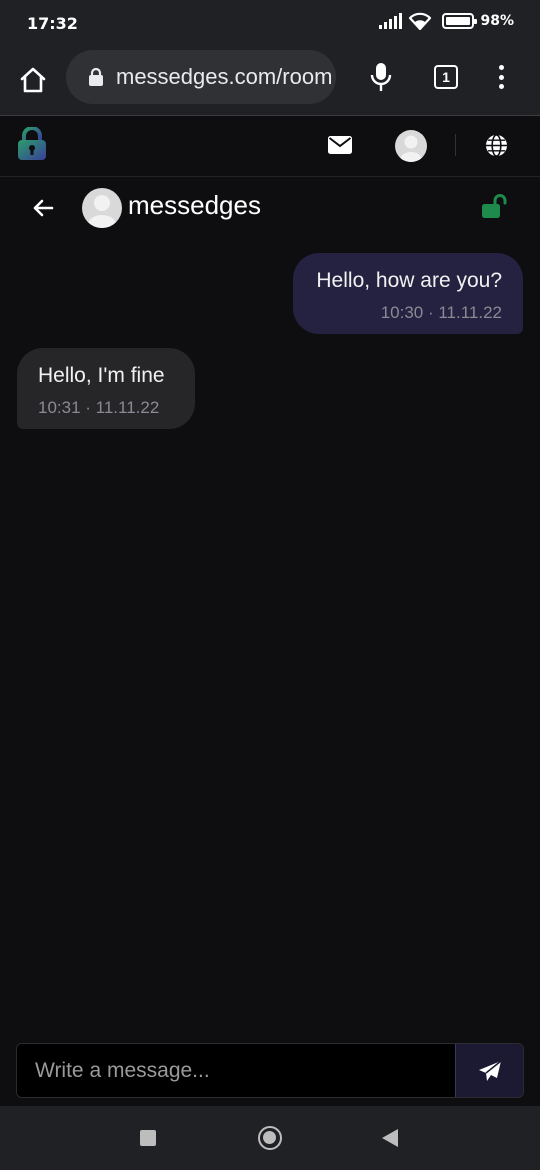  What do you see at coordinates (408, 293) in the screenshot?
I see `message-bubble-outgoing: Hello, how are you? 10:30 · 11.11.22` at bounding box center [408, 293].